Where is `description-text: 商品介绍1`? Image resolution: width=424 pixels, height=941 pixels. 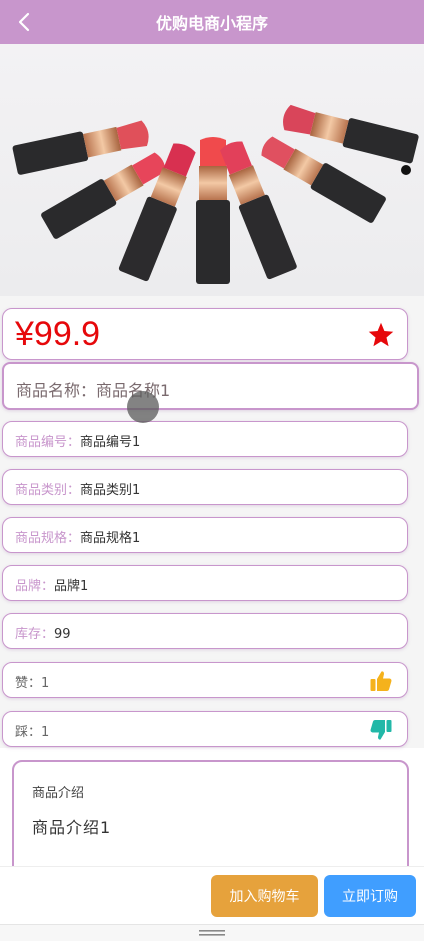
description-text: 商品介绍1 is located at coordinates (72, 827).